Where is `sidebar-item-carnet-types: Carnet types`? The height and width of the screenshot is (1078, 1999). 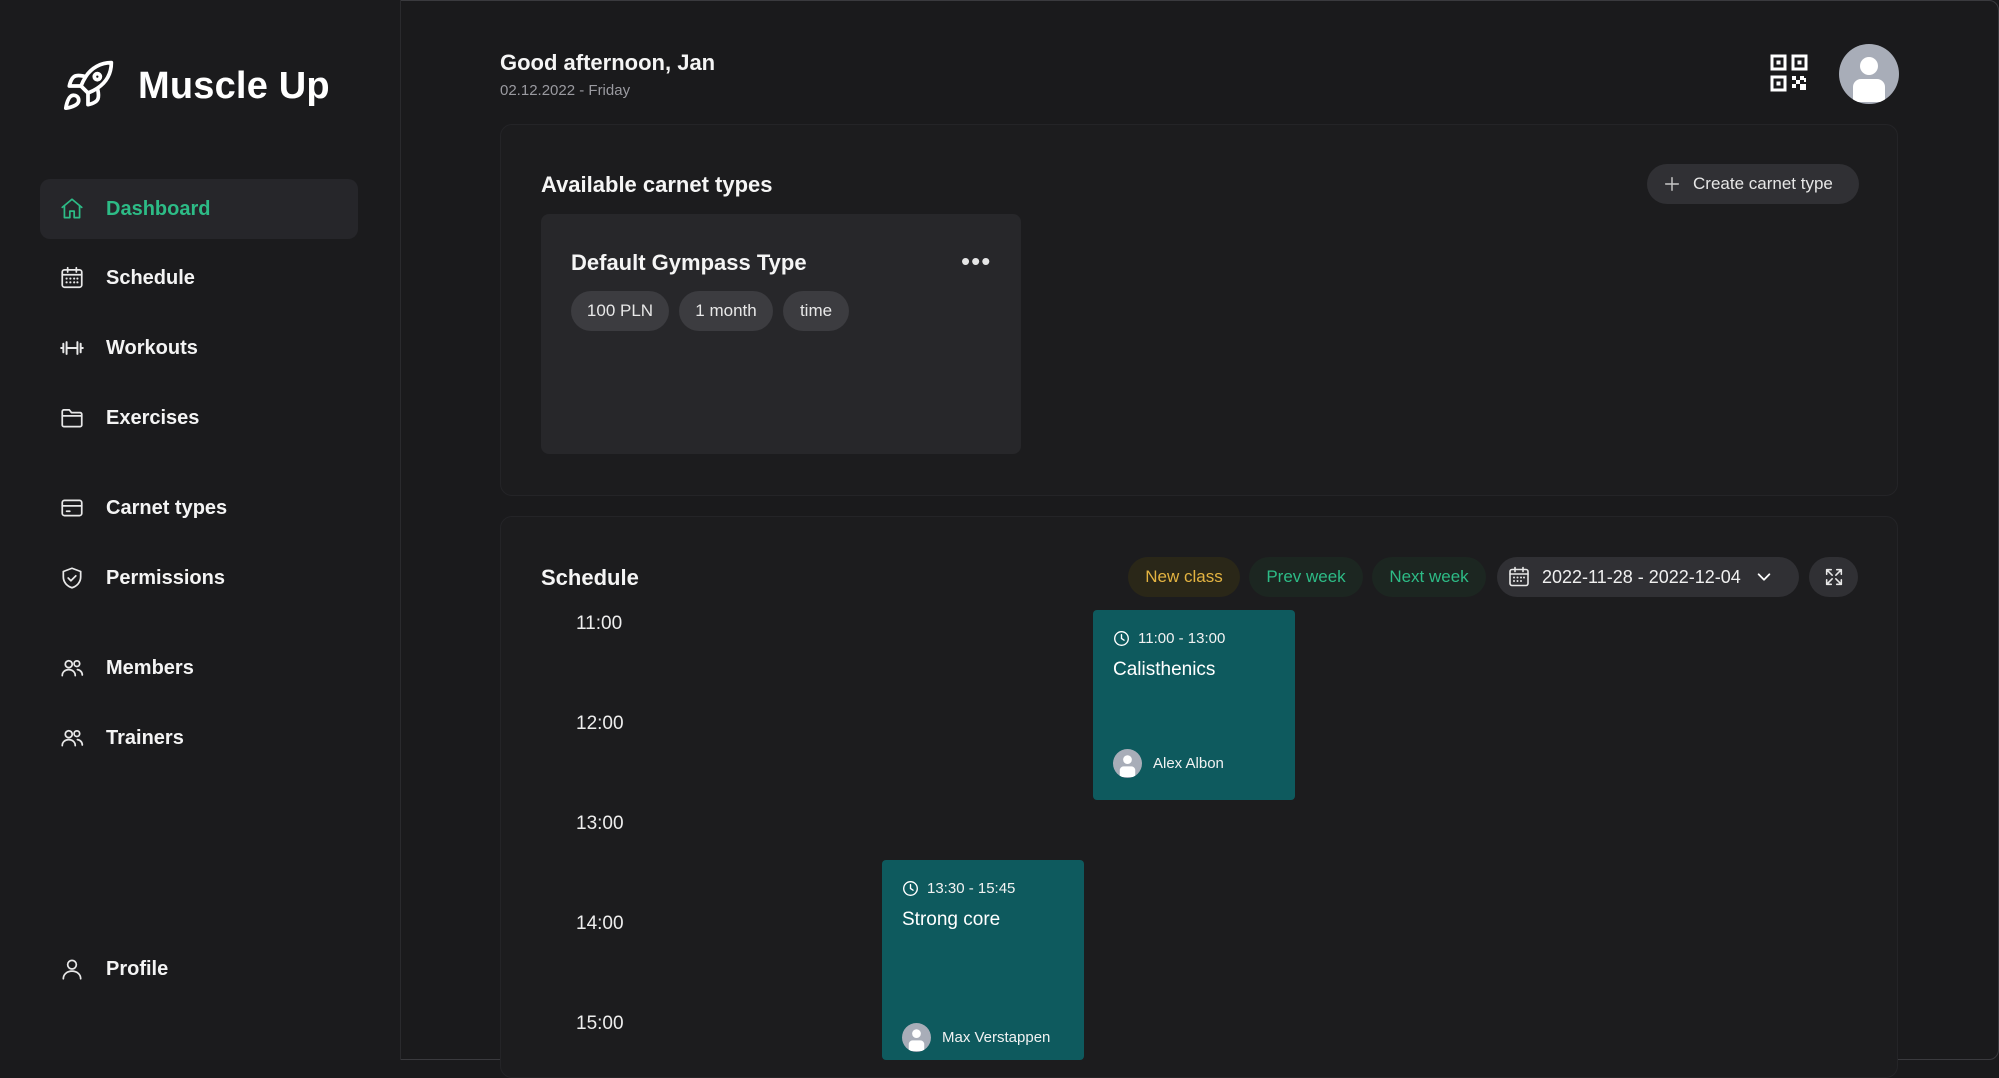
sidebar-item-carnet-types: Carnet types is located at coordinates (199, 508).